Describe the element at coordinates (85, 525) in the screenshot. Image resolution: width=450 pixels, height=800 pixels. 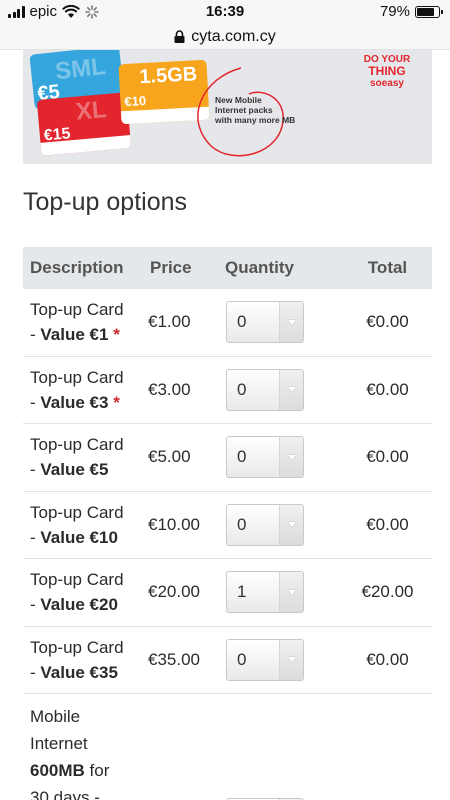
I see `row-description: Top-up Card - Value €10` at that location.